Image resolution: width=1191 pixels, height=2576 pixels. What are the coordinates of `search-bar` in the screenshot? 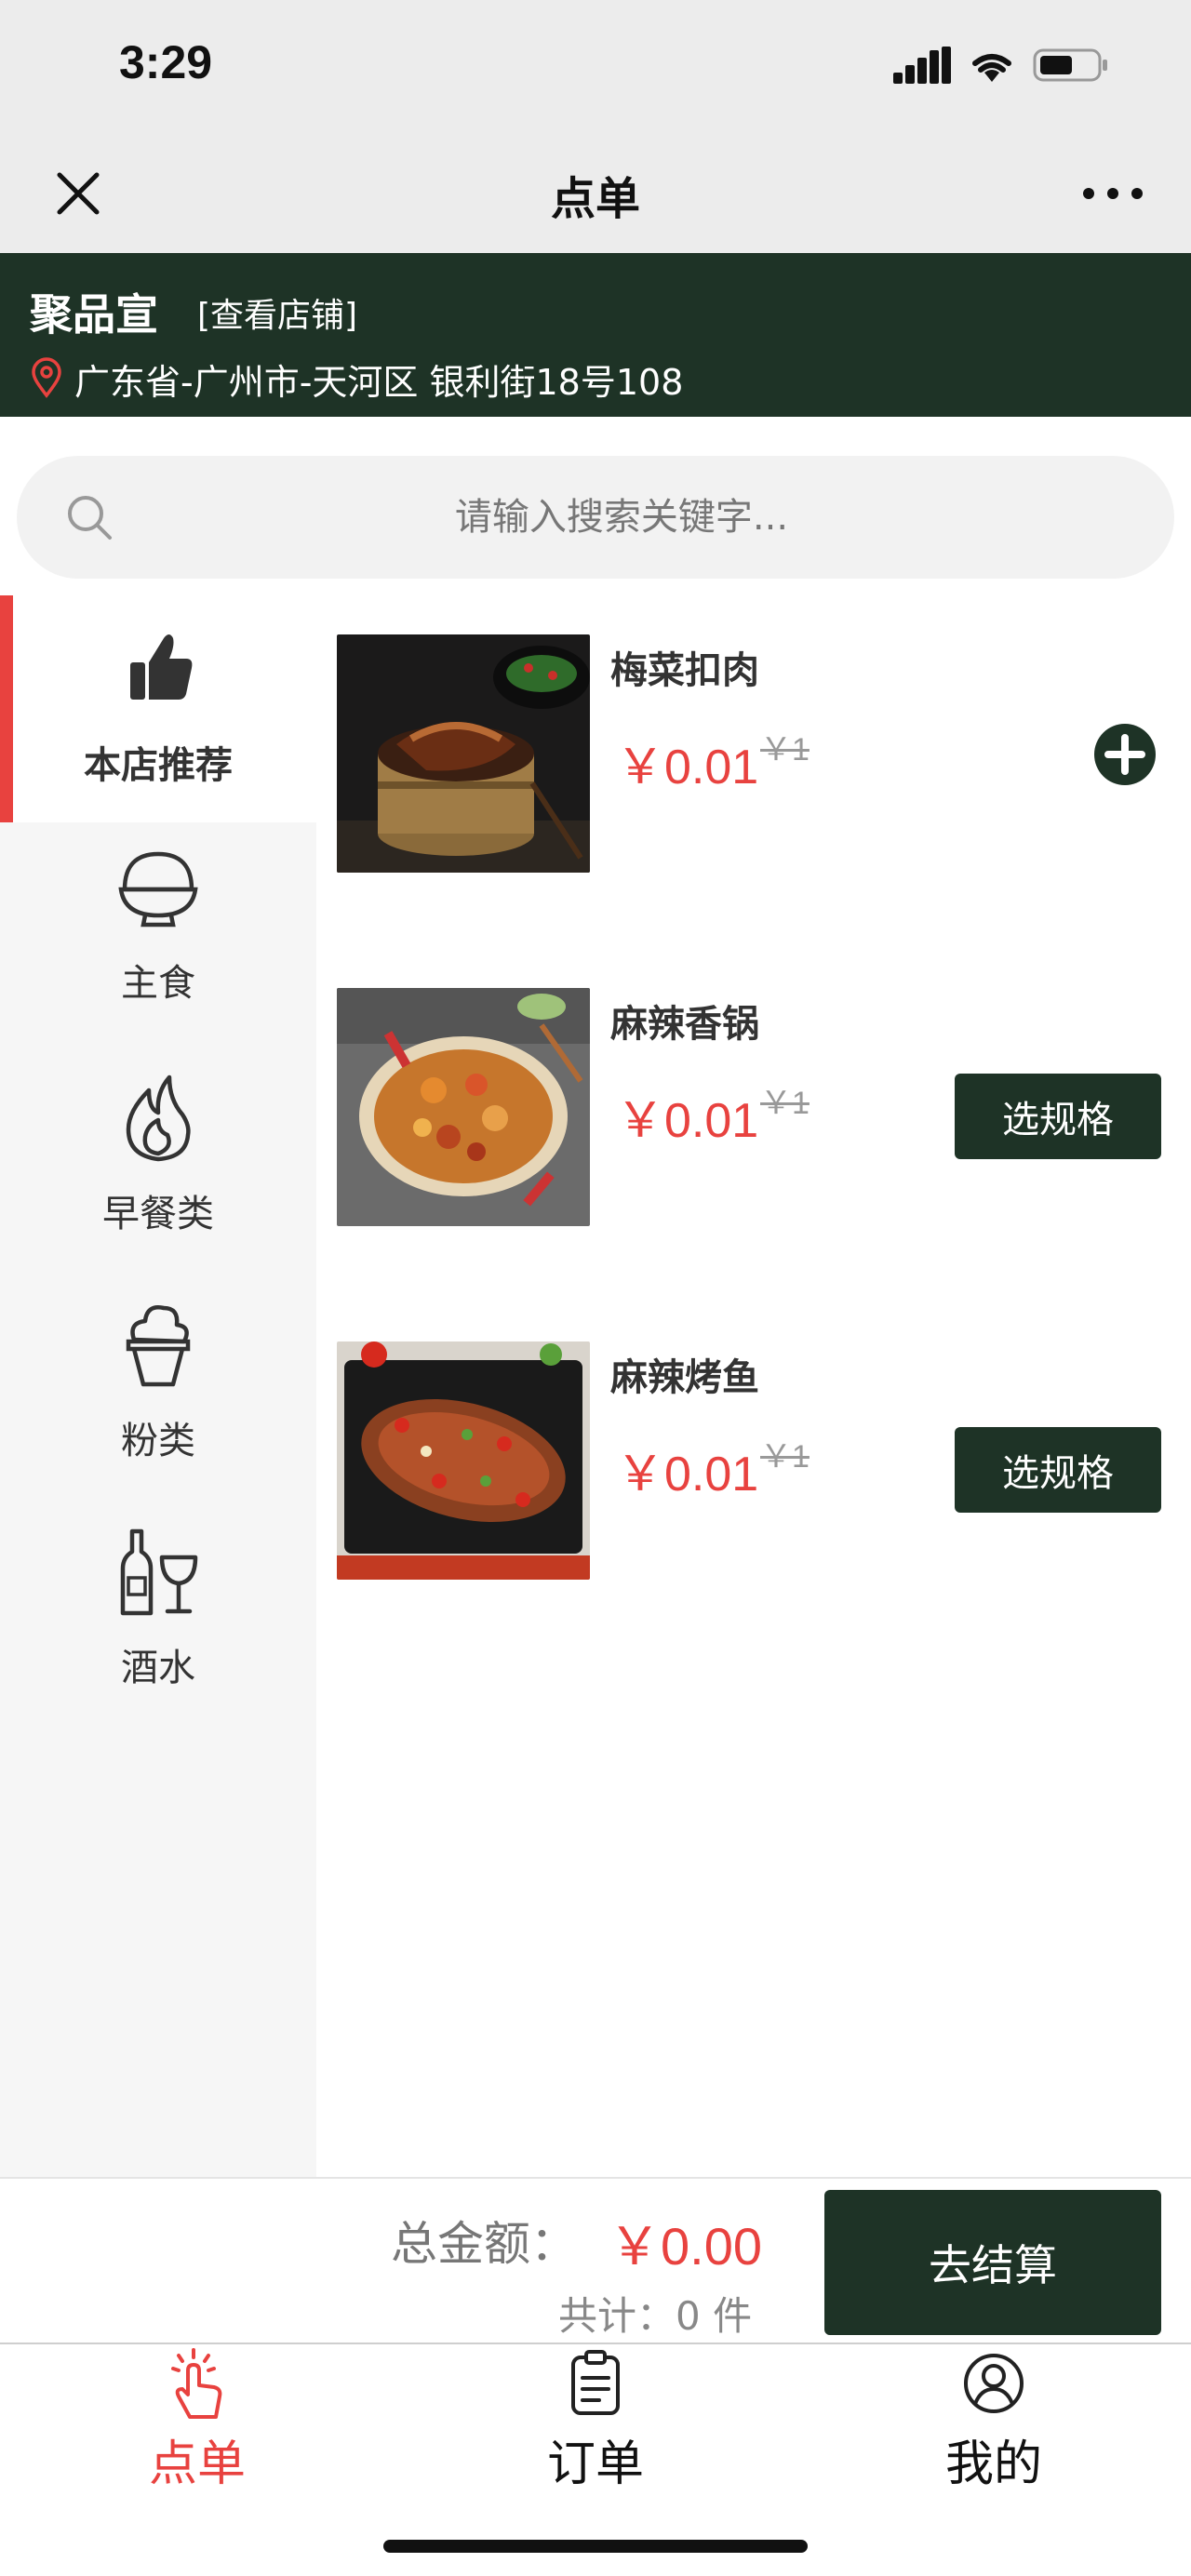 It's located at (595, 517).